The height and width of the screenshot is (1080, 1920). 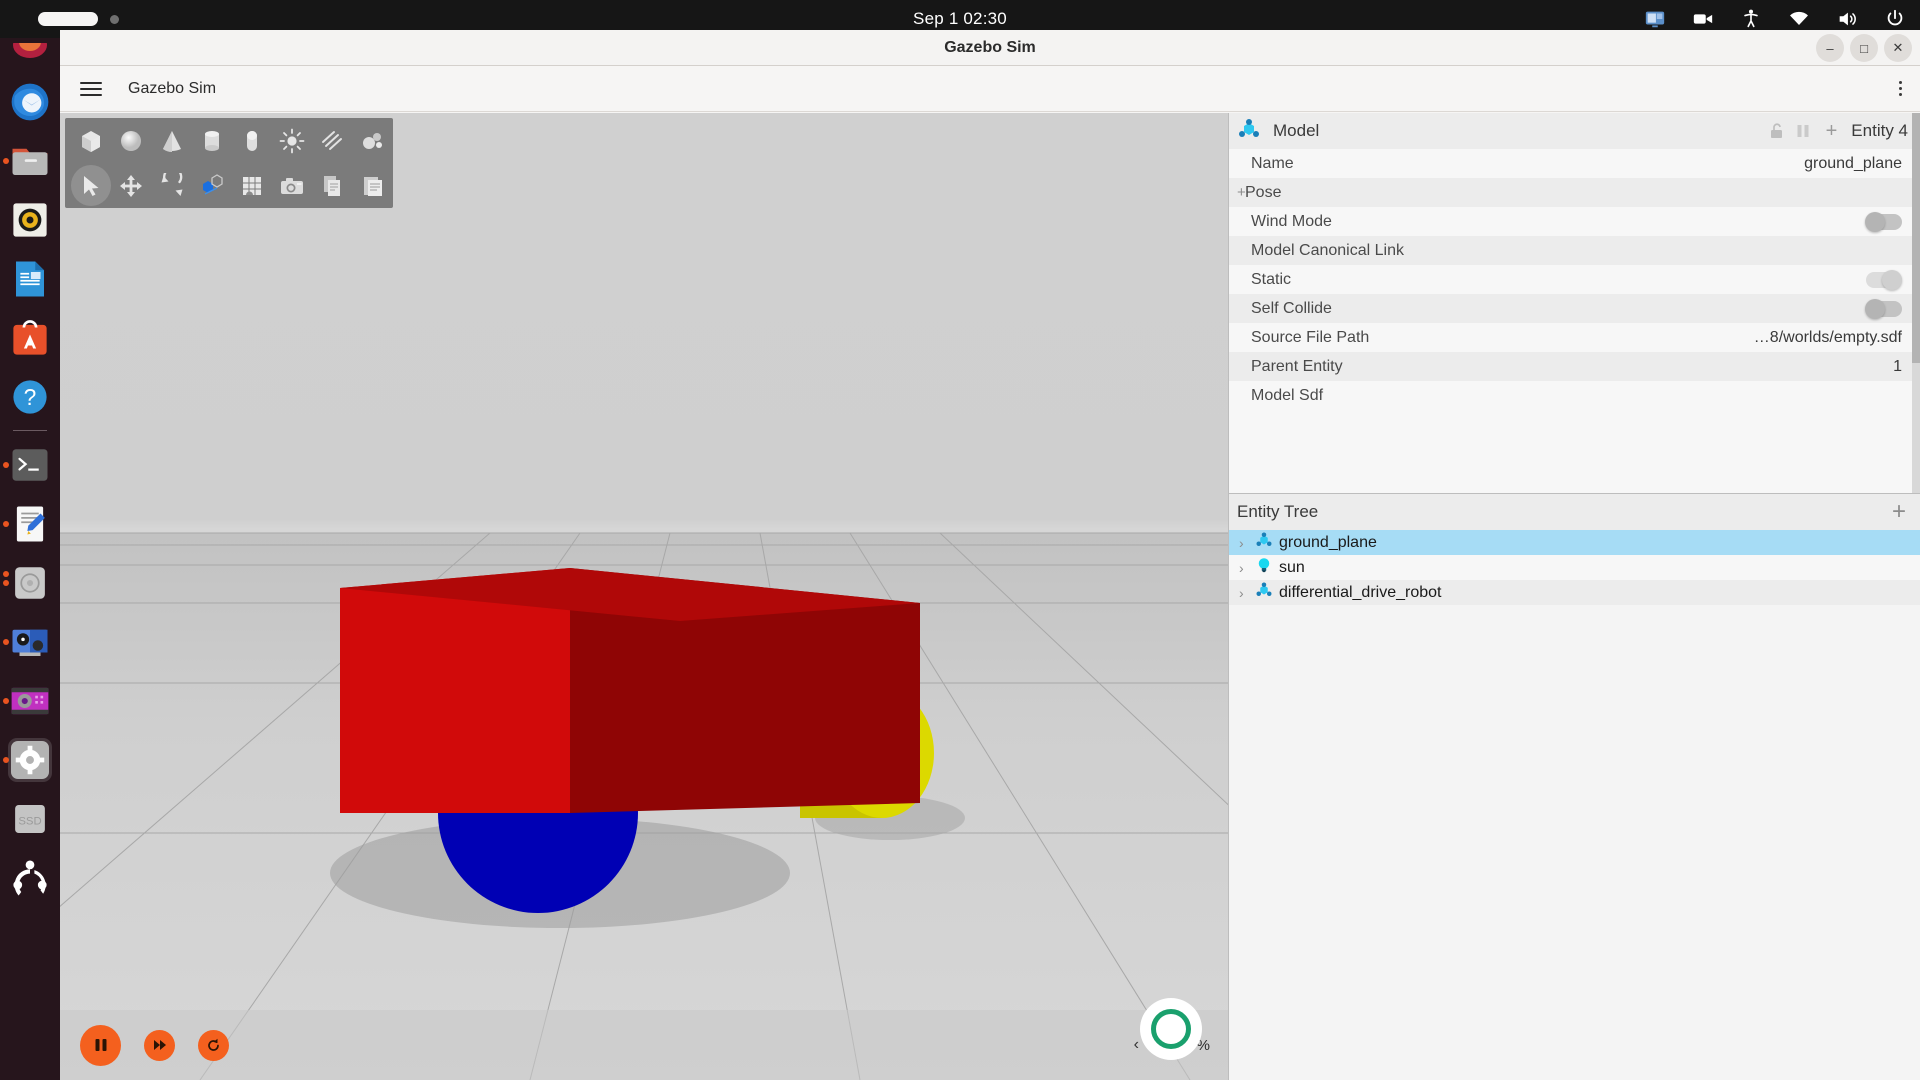 What do you see at coordinates (172, 140) in the screenshot?
I see `cone-shape-icon` at bounding box center [172, 140].